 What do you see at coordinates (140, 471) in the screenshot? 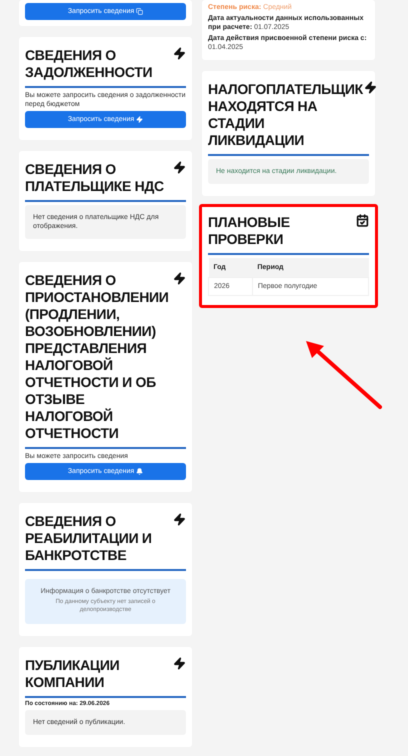
I see `bell-icon` at bounding box center [140, 471].